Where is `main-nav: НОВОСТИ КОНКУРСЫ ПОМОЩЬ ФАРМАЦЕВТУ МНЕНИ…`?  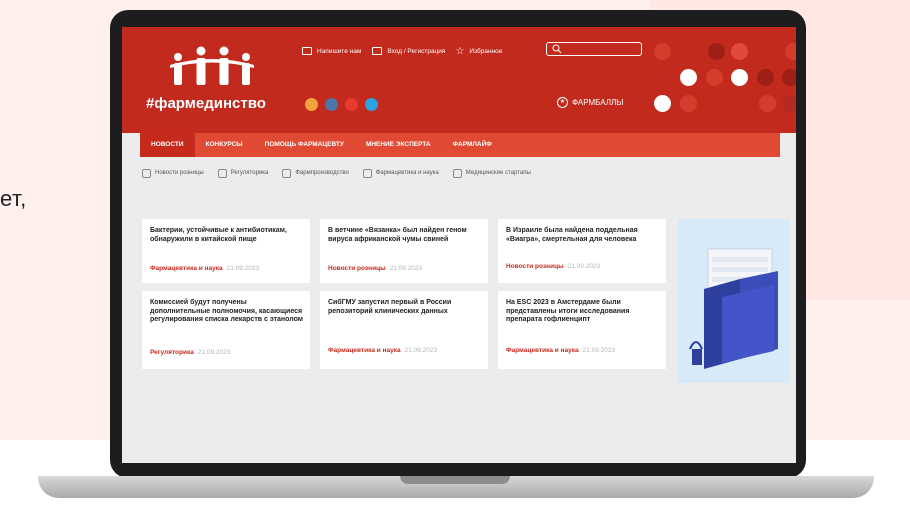 main-nav: НОВОСТИ КОНКУРСЫ ПОМОЩЬ ФАРМАЦЕВТУ МНЕНИ… is located at coordinates (460, 145).